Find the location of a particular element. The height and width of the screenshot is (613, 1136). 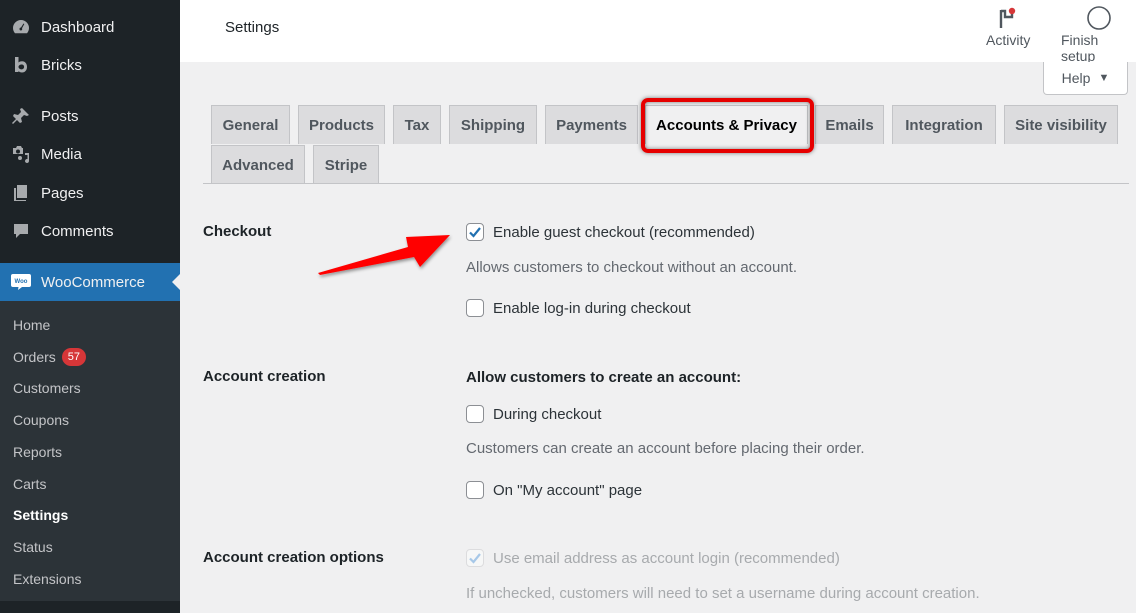

my-account-checkbox is located at coordinates (475, 490).